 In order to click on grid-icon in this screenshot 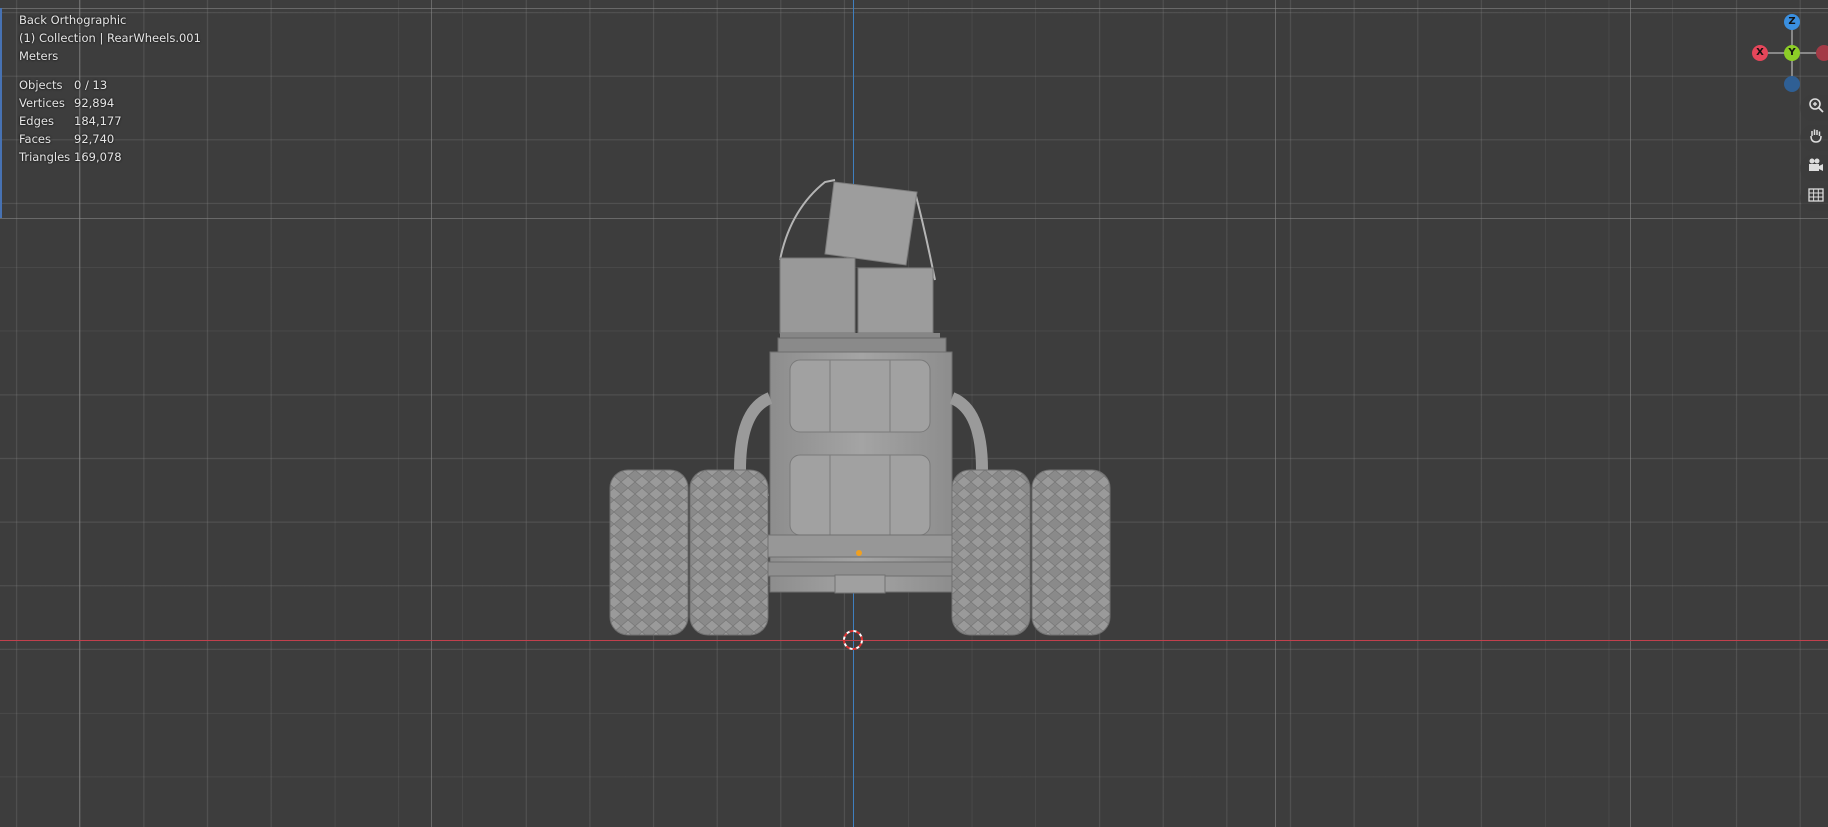, I will do `click(1814, 198)`.